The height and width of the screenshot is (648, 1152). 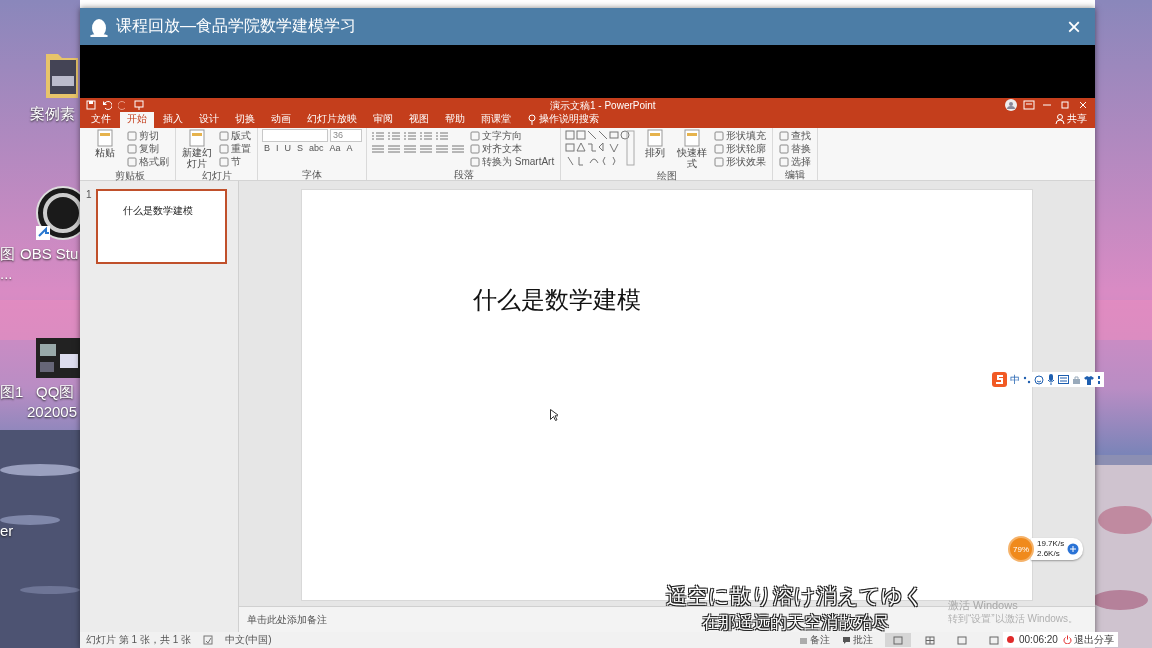 What do you see at coordinates (148, 135) in the screenshot?
I see `ribbon-button: 剪切` at bounding box center [148, 135].